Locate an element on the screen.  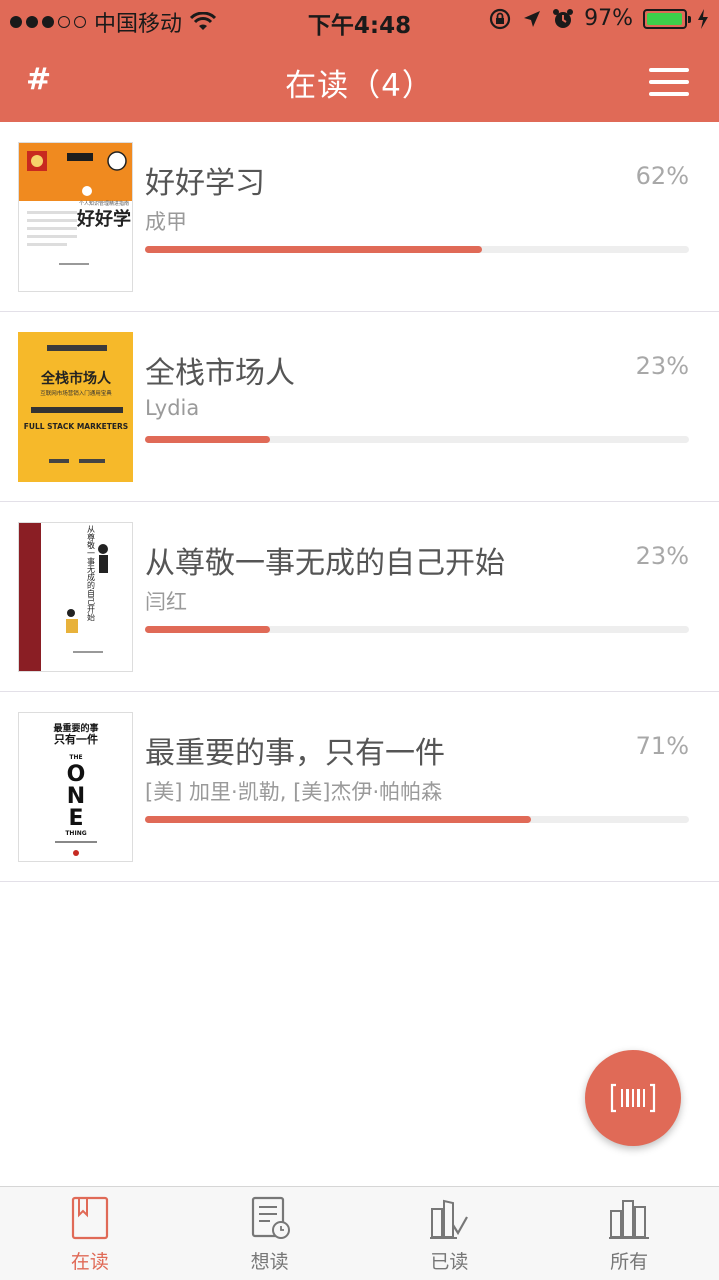
list-item: 从尊敬一事无成的自己开始 从尊敬一事无成的自己开始 闫红 23% is located at coordinates (359, 597).